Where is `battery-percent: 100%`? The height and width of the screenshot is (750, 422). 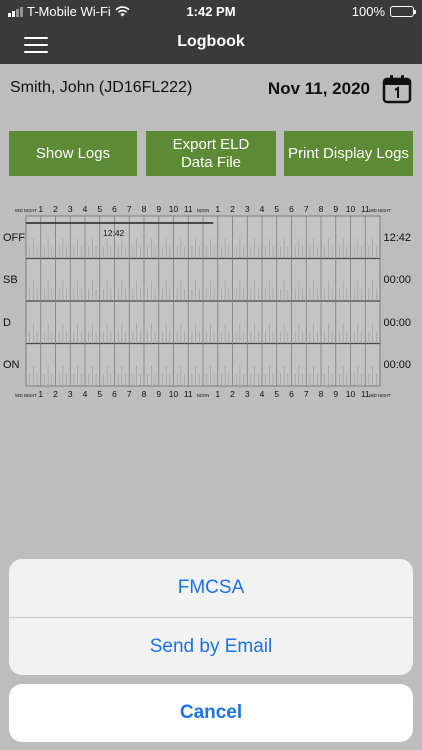
battery-percent: 100% is located at coordinates (368, 11).